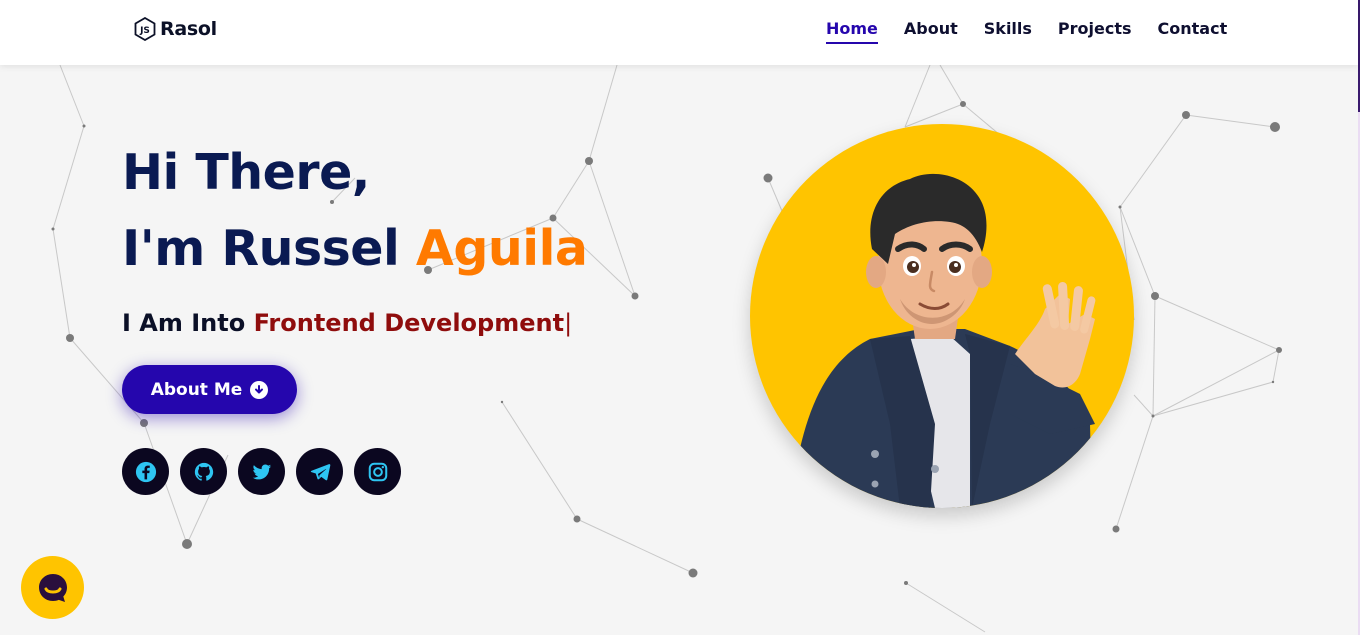 The height and width of the screenshot is (635, 1360). I want to click on github-link, so click(203, 471).